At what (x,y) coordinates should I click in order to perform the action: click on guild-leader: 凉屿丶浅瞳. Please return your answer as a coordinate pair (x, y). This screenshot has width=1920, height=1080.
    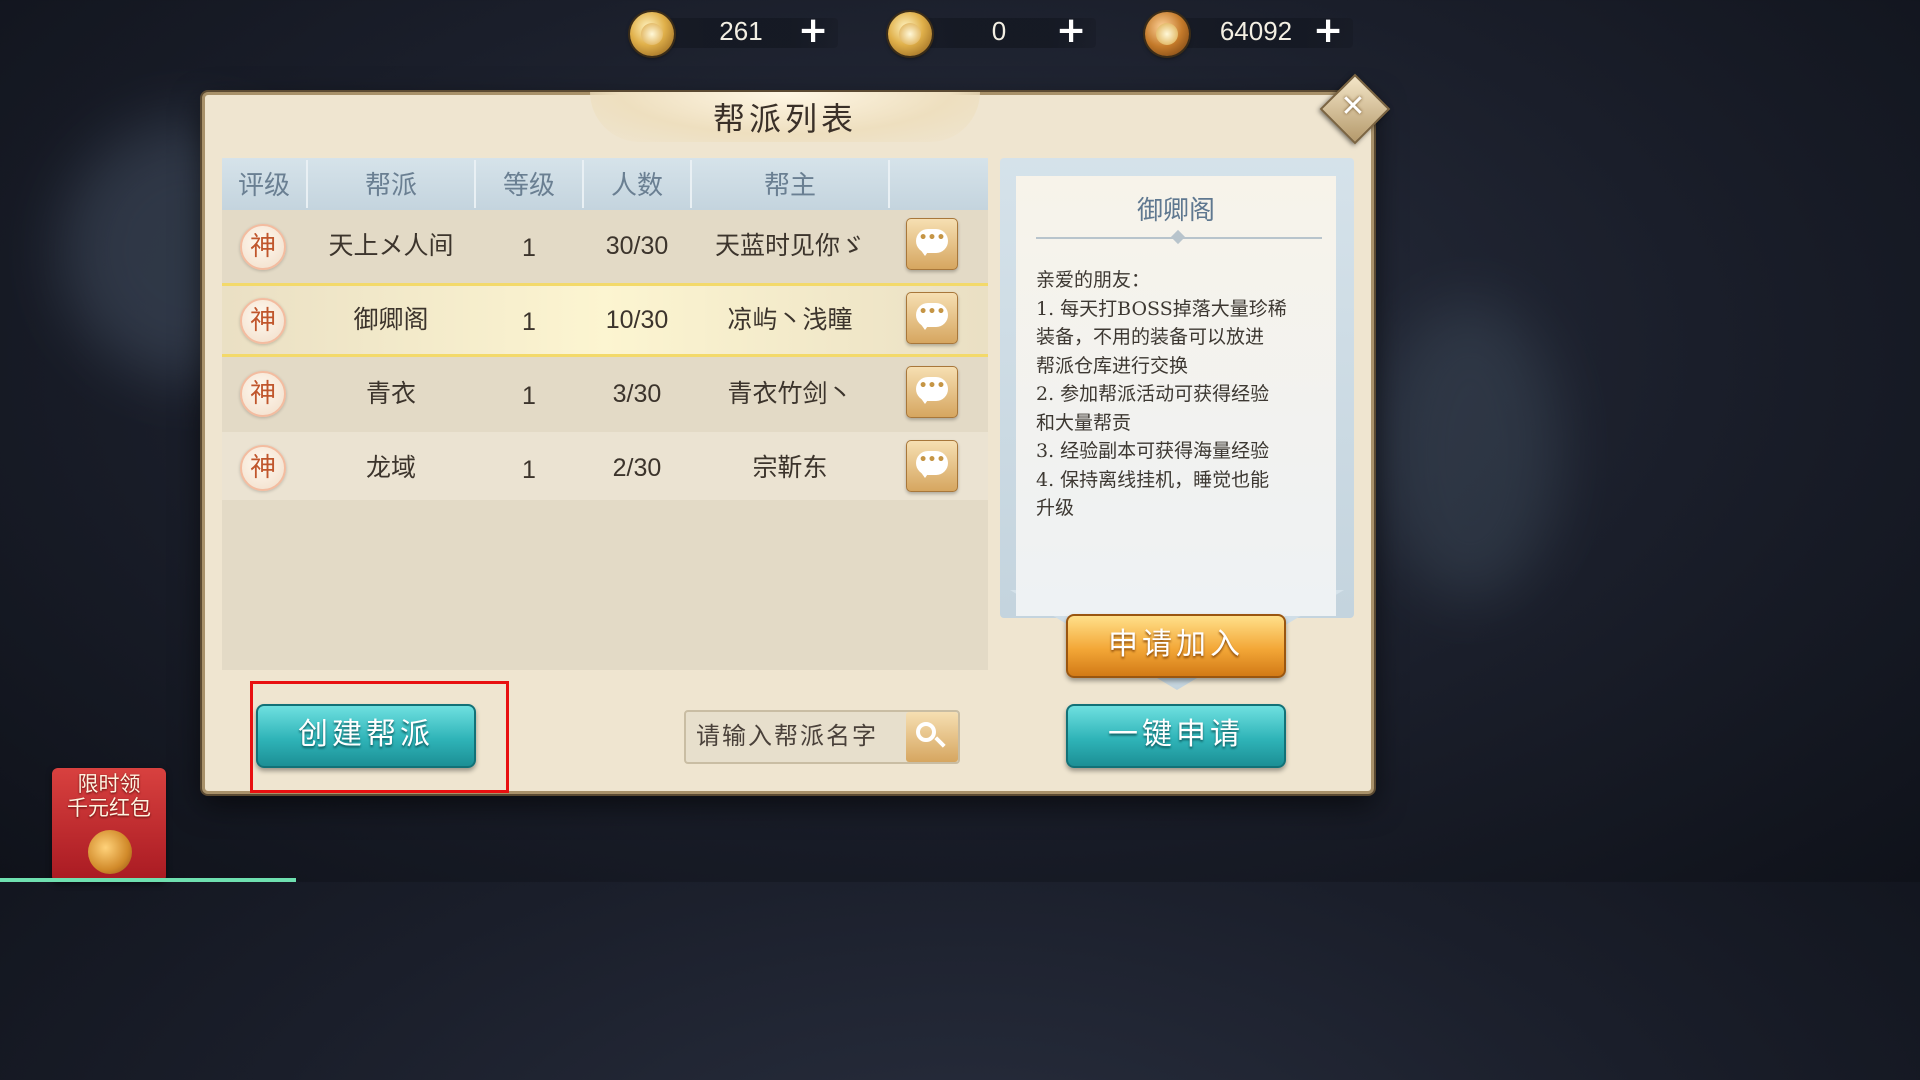
    Looking at the image, I should click on (790, 319).